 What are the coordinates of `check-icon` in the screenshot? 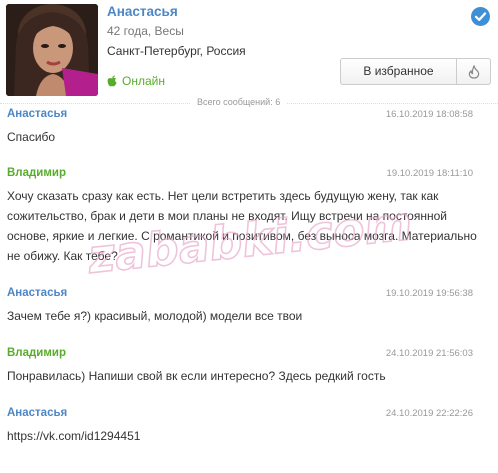 It's located at (480, 16).